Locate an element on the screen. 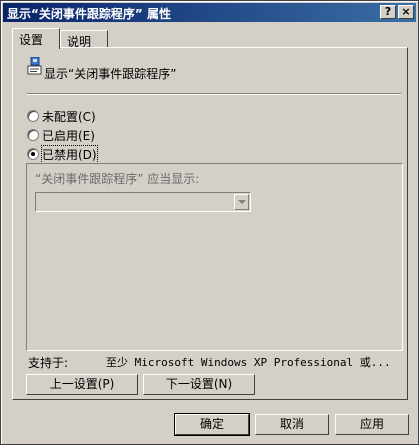  next-setting-button: 下一设置(N) is located at coordinates (199, 384).